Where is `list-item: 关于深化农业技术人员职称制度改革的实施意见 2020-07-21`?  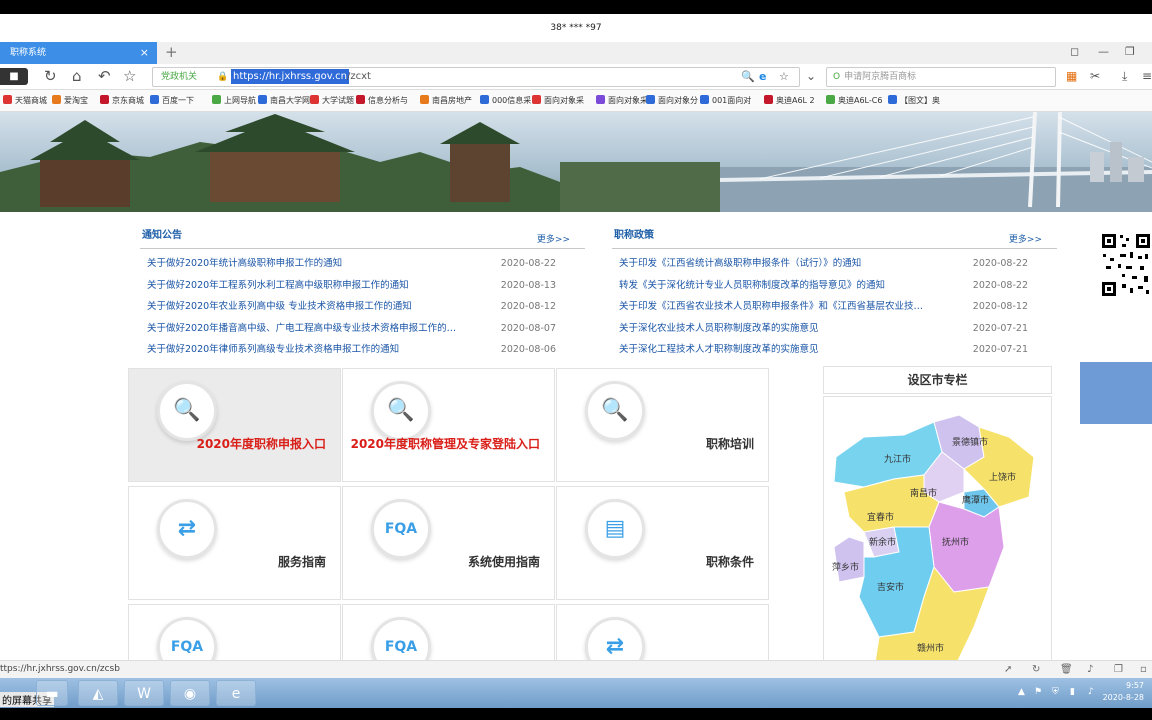 list-item: 关于深化农业技术人员职称制度改革的实施意见 2020-07-21 is located at coordinates (834, 329).